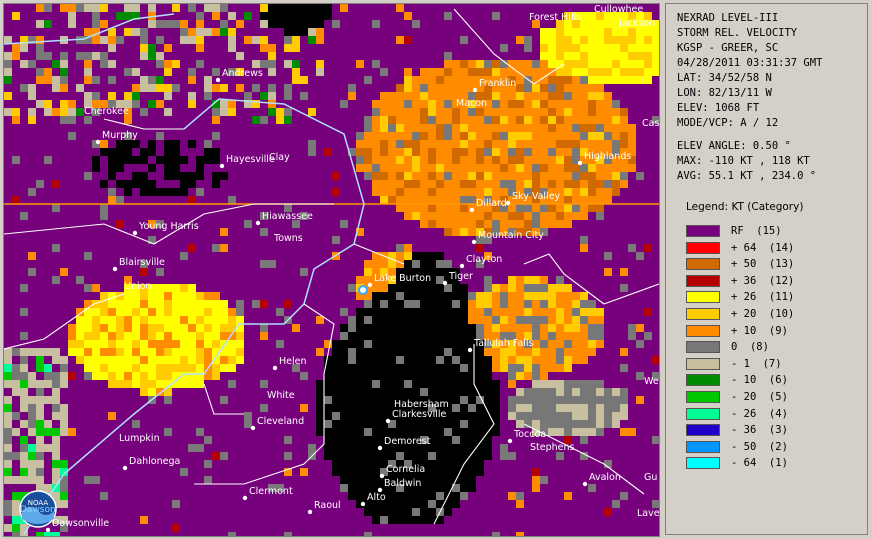 This screenshot has height=539, width=872. I want to click on place-label: Cas, so click(650, 123).